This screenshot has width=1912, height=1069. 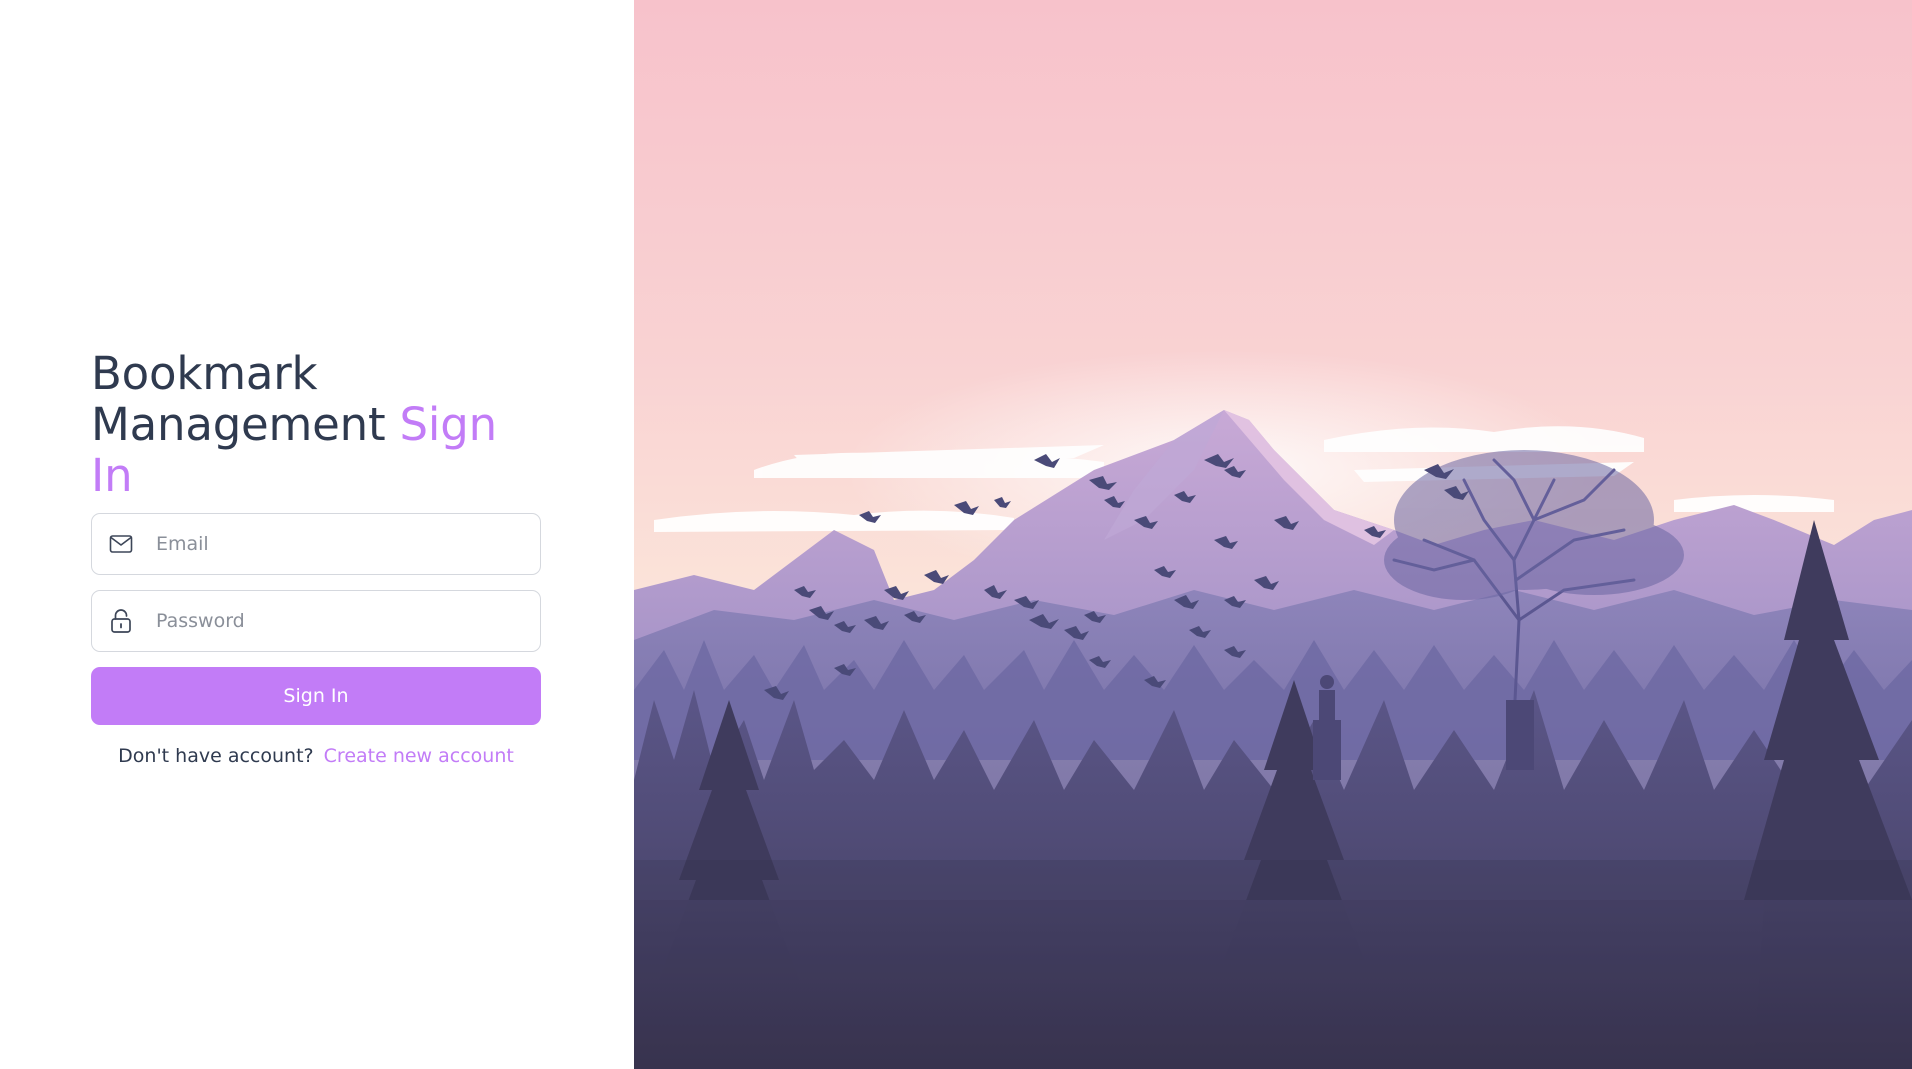 What do you see at coordinates (216, 756) in the screenshot?
I see `no-account-text: Don't have account?` at bounding box center [216, 756].